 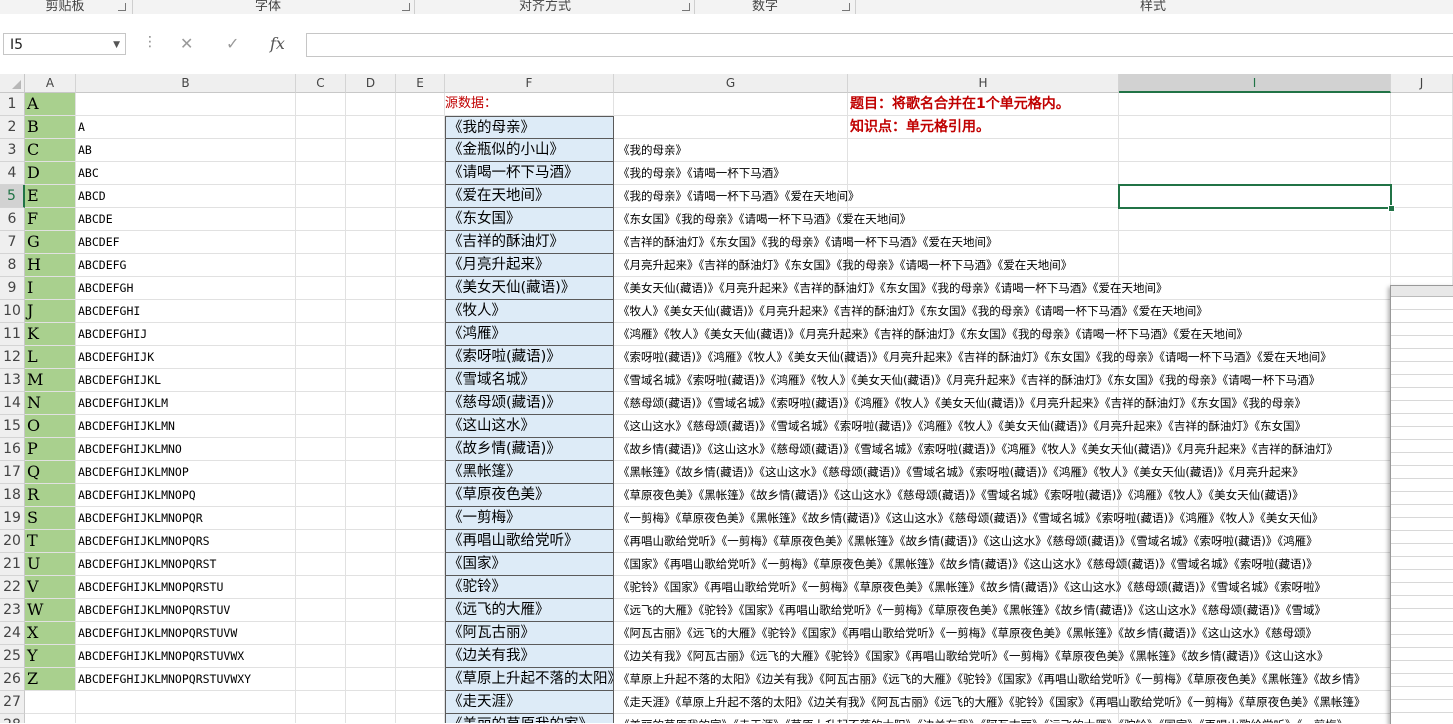 What do you see at coordinates (529, 587) in the screenshot?
I see `cell-f22: 《驼铃》` at bounding box center [529, 587].